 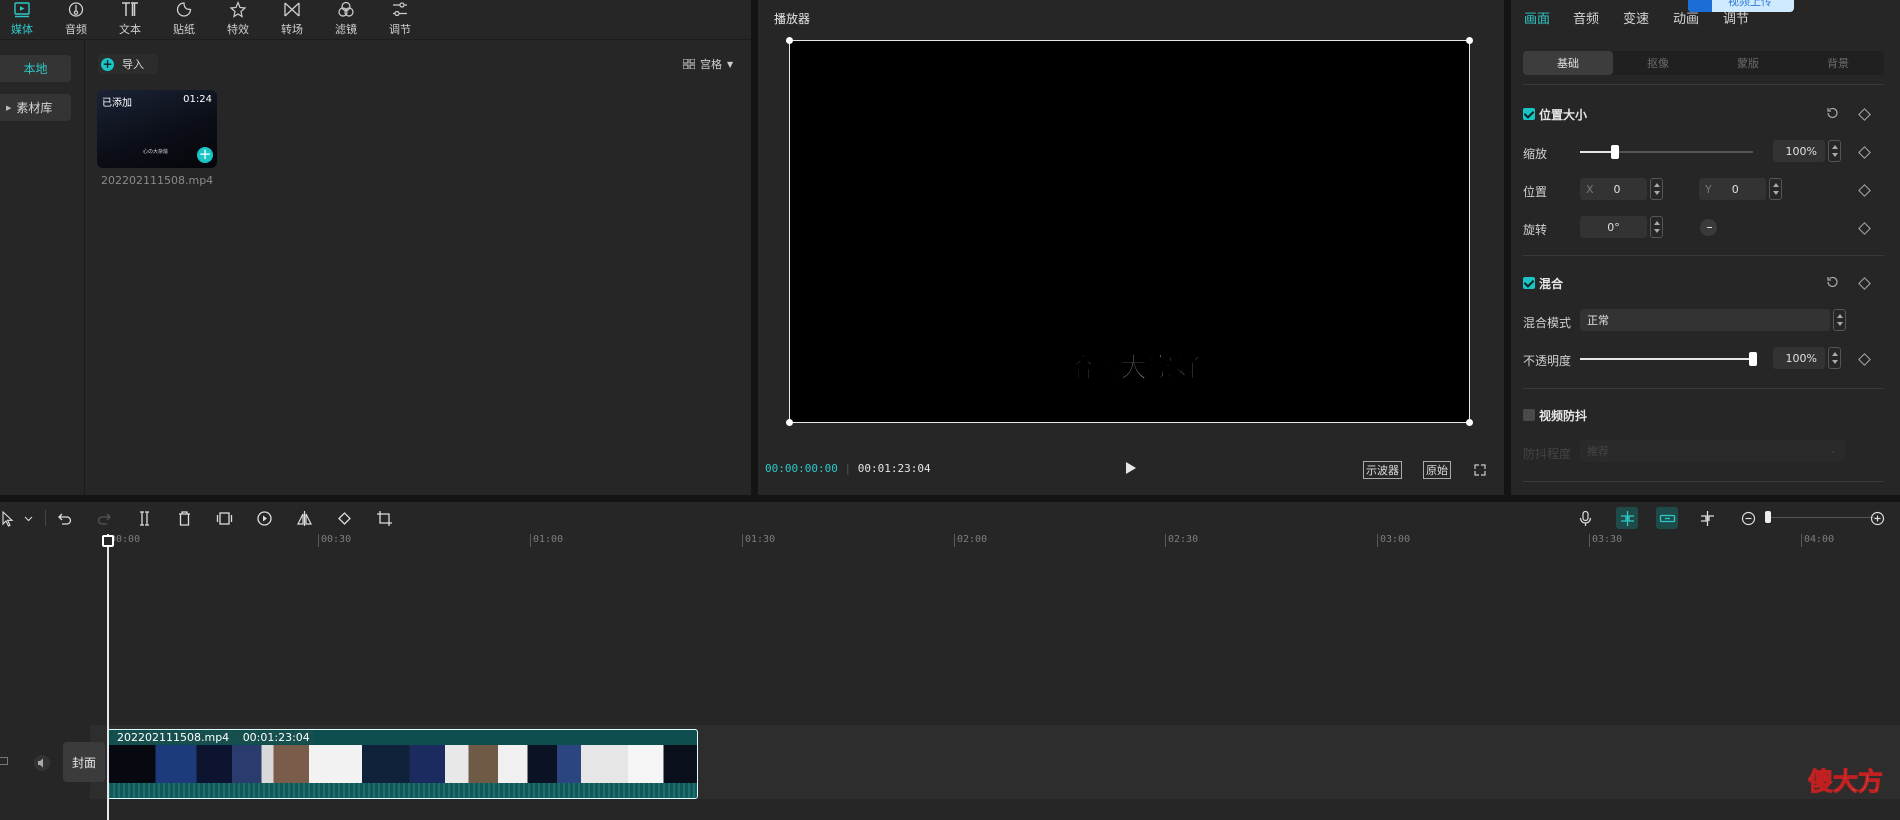 What do you see at coordinates (970, 540) in the screenshot?
I see `ruler-tick: 02:00` at bounding box center [970, 540].